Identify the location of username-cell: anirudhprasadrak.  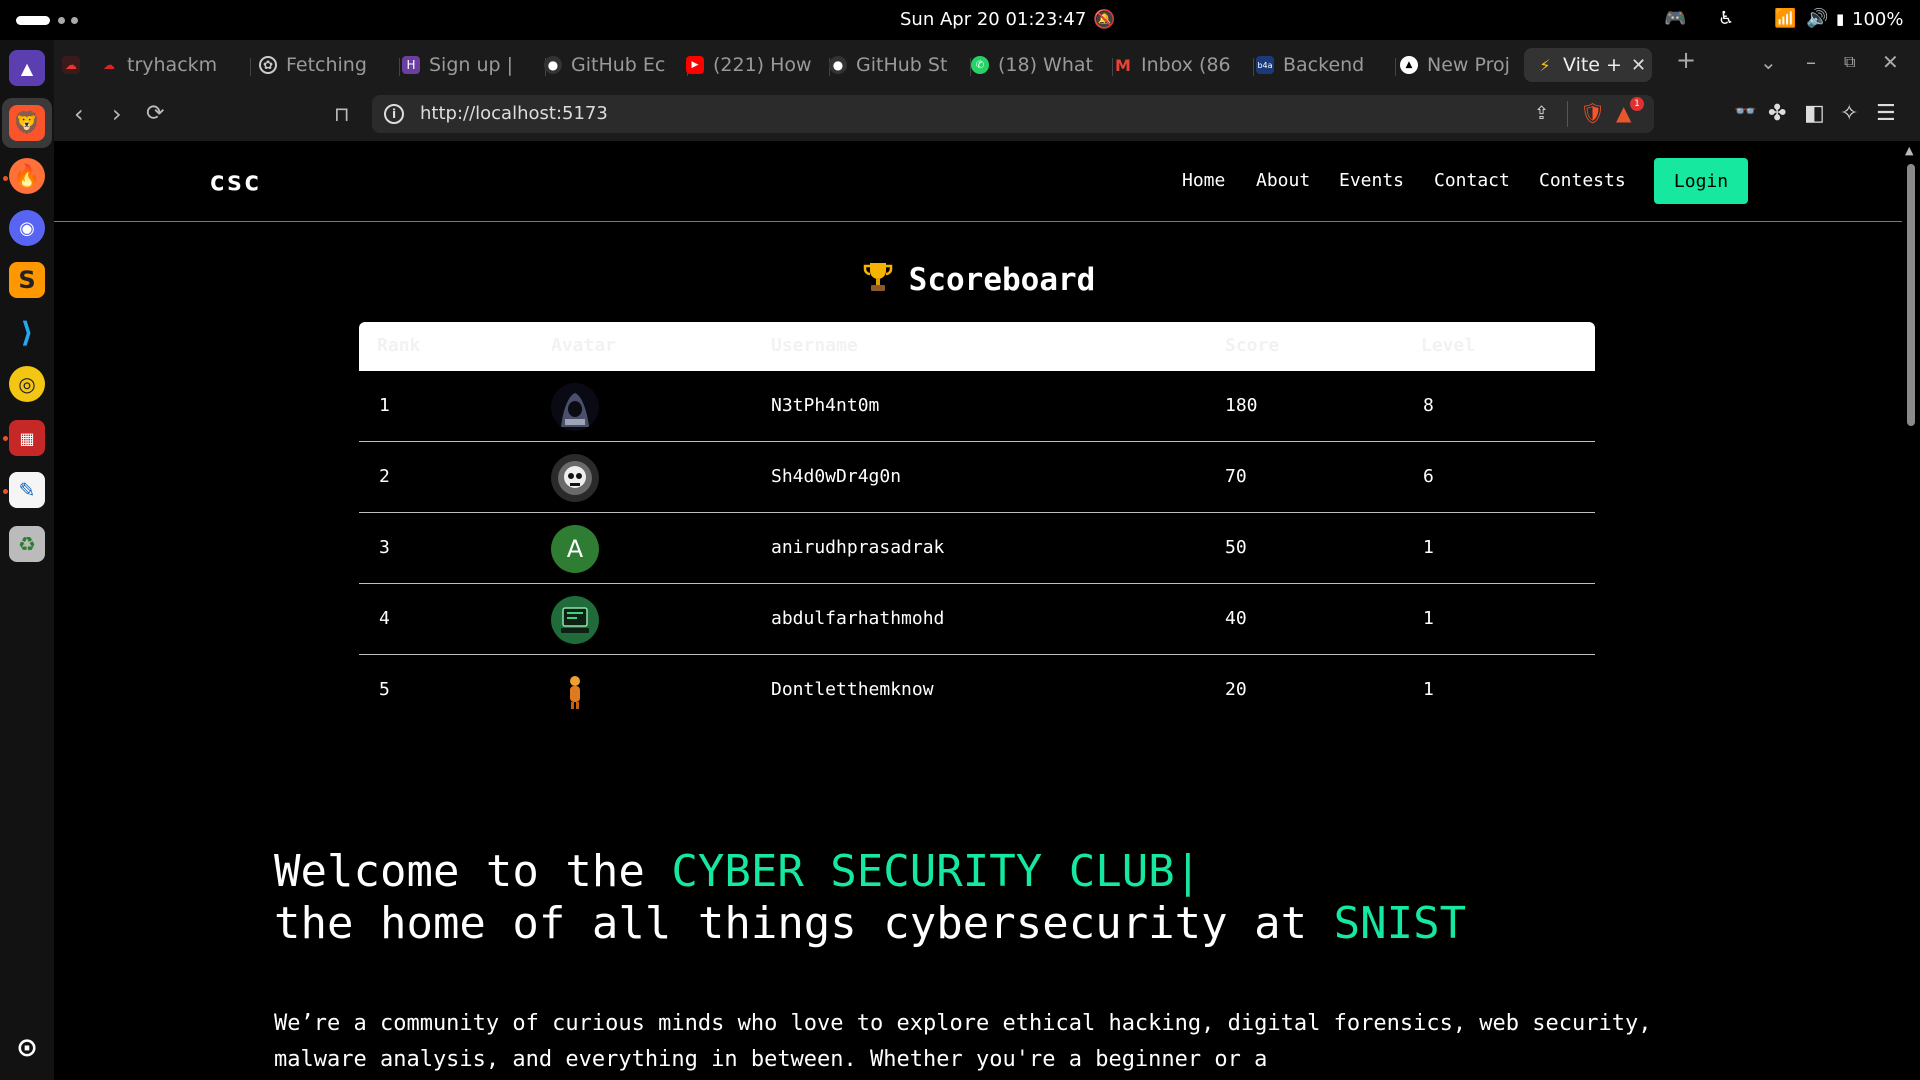
(858, 547).